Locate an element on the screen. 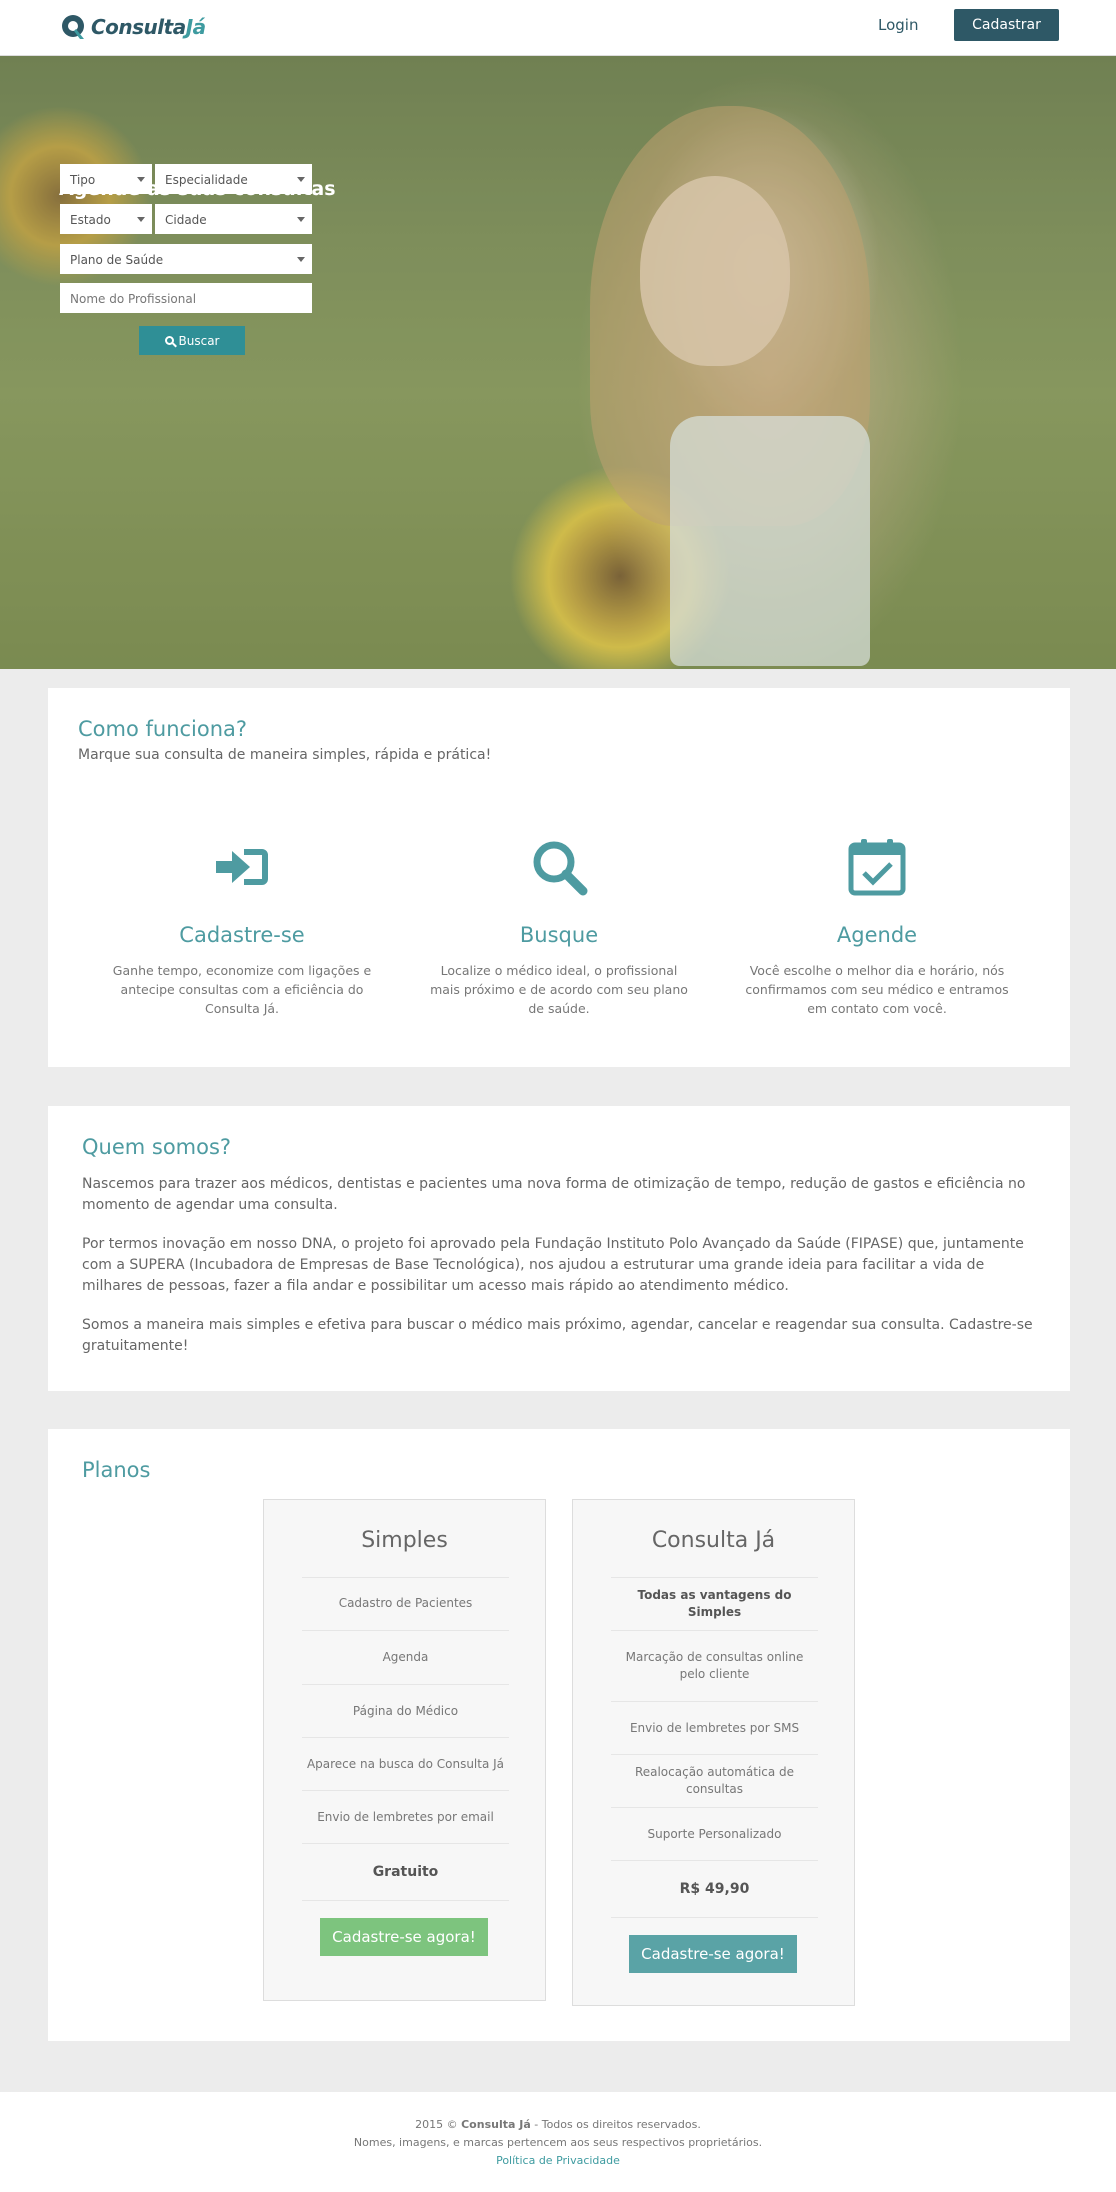 Image resolution: width=1116 pixels, height=2192 pixels. step-schedule-title: Agende is located at coordinates (877, 935).